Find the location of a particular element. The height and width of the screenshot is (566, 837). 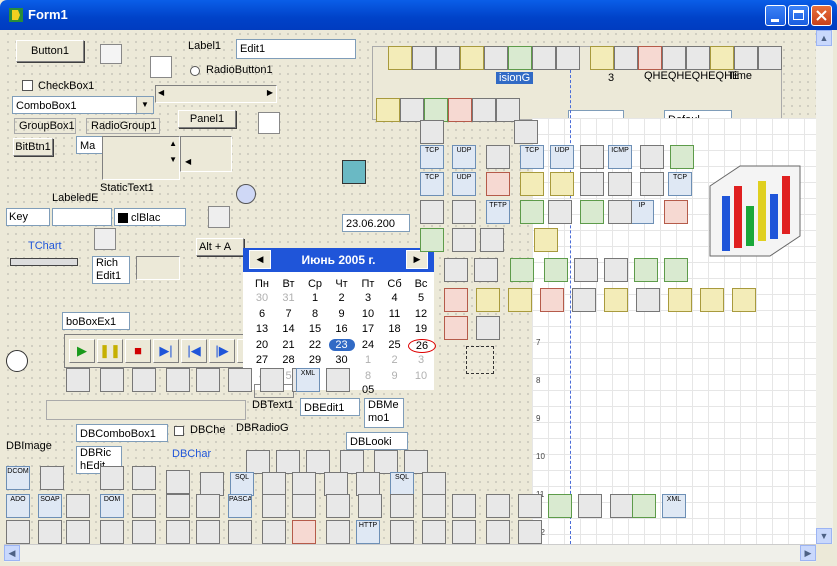

calendar-day: 28 is located at coordinates (289, 360).